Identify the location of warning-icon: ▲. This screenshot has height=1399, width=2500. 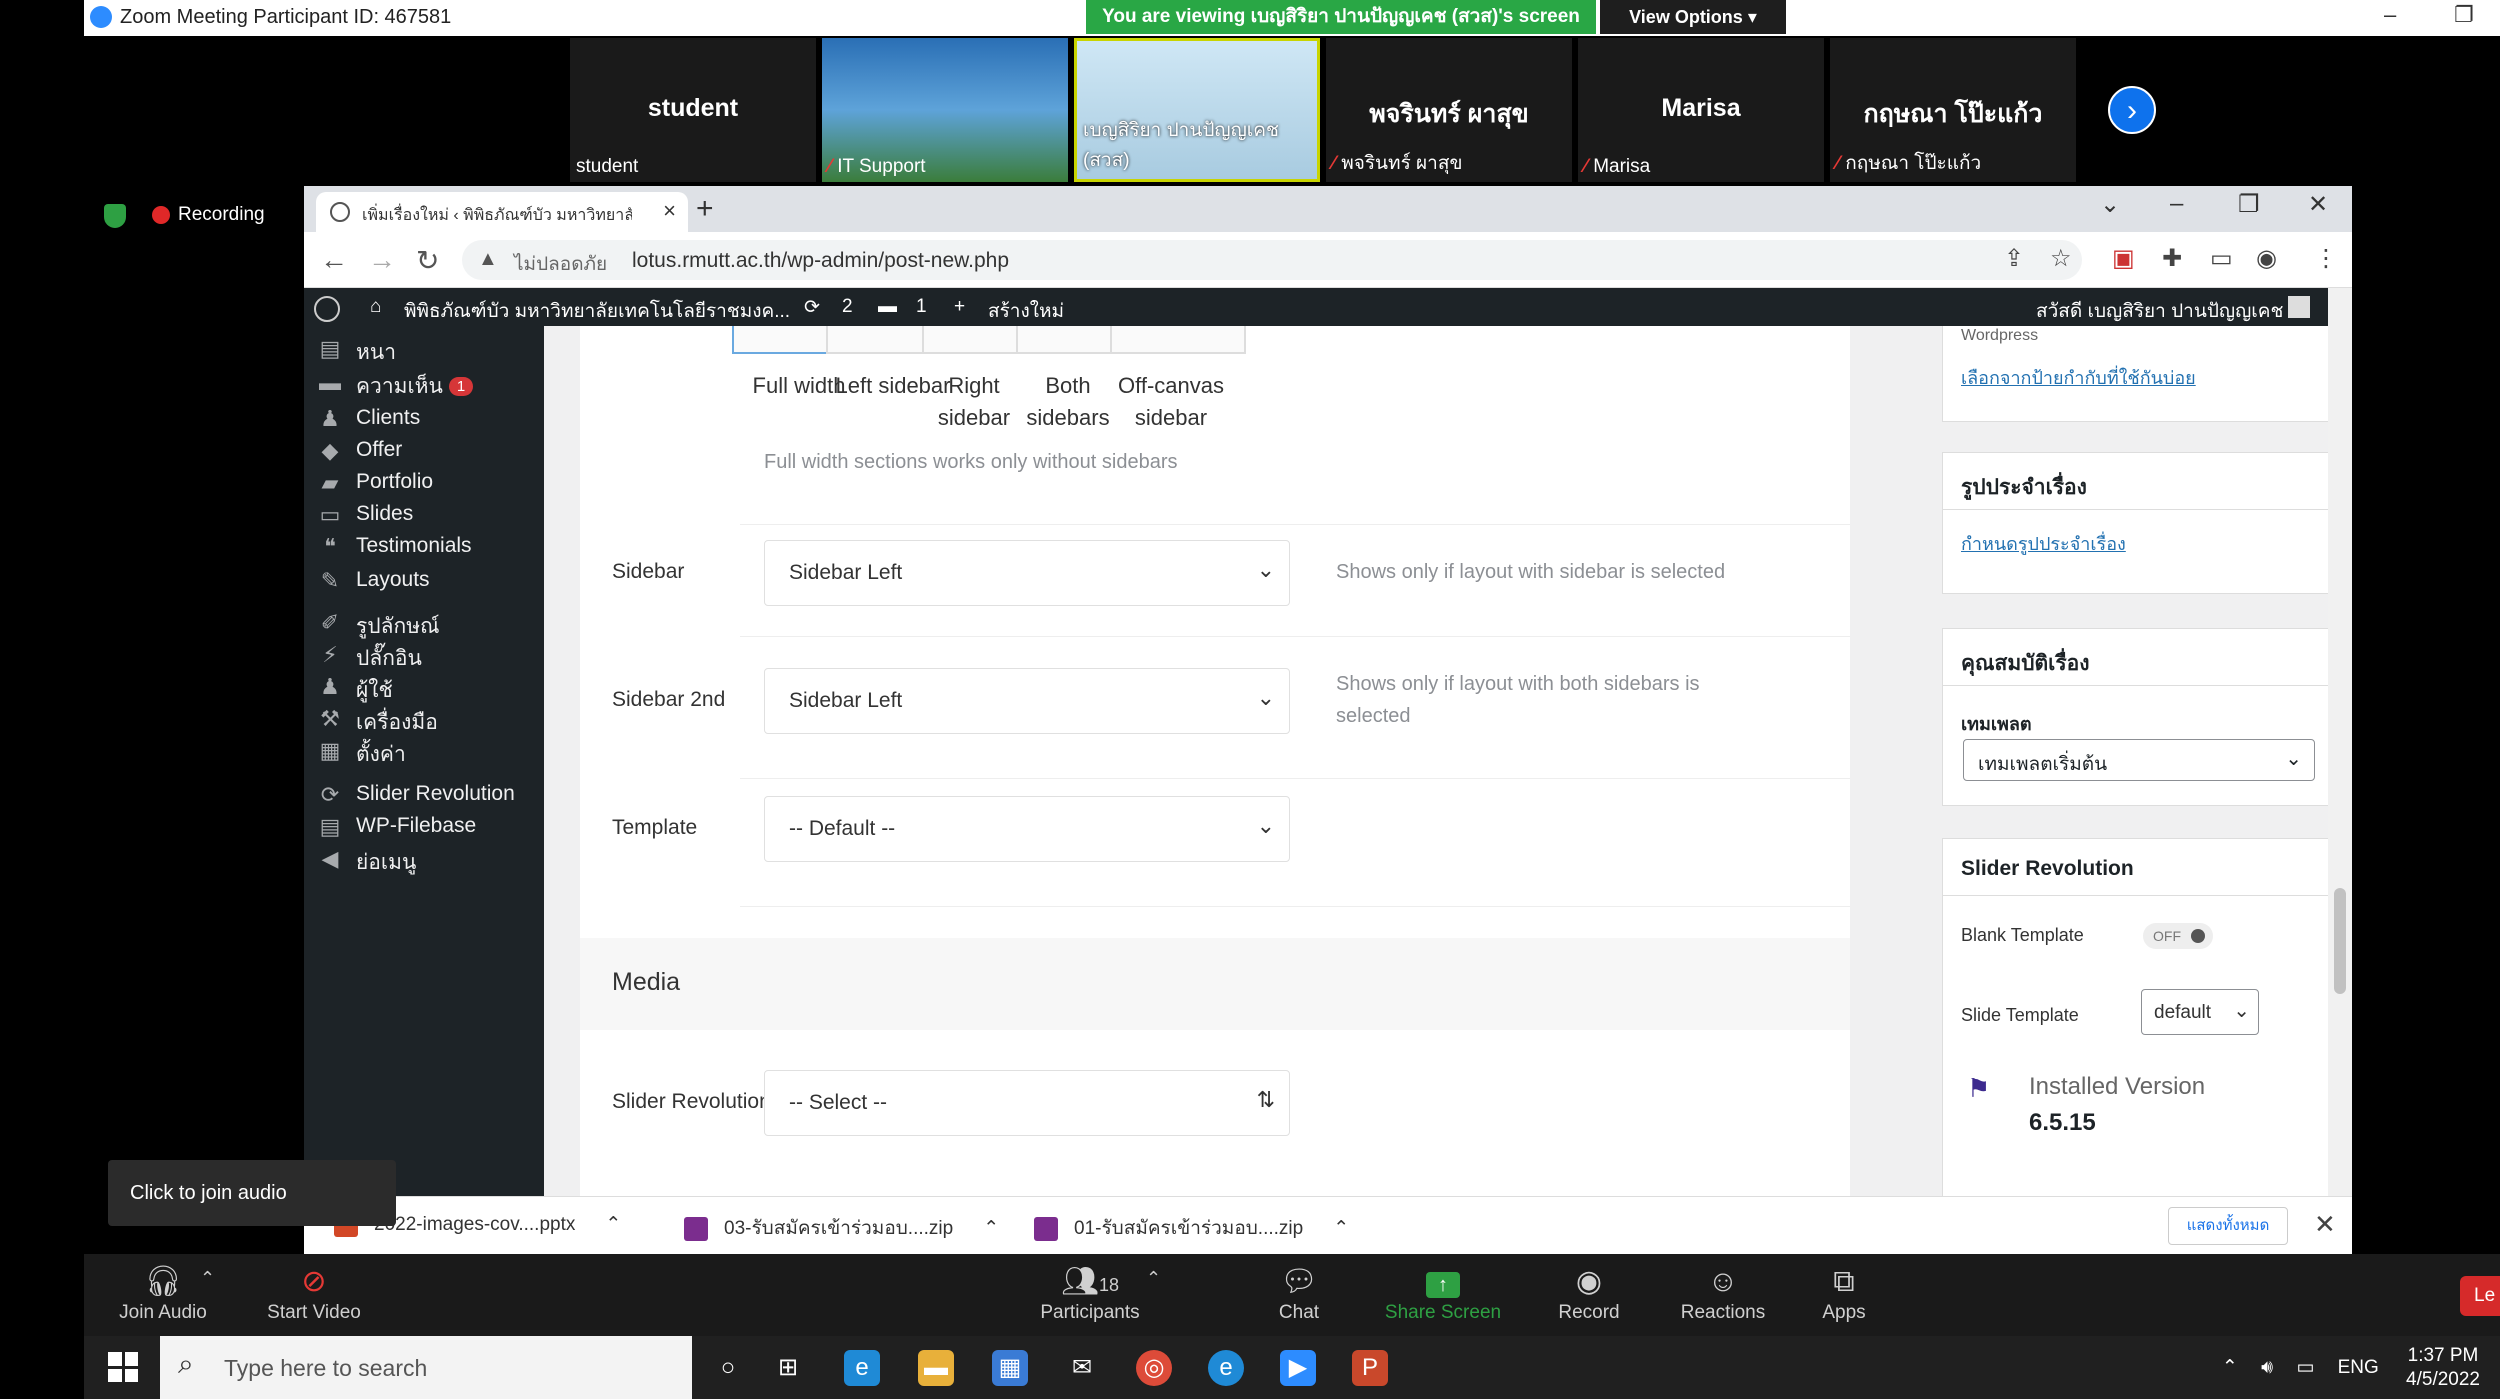
(488, 259).